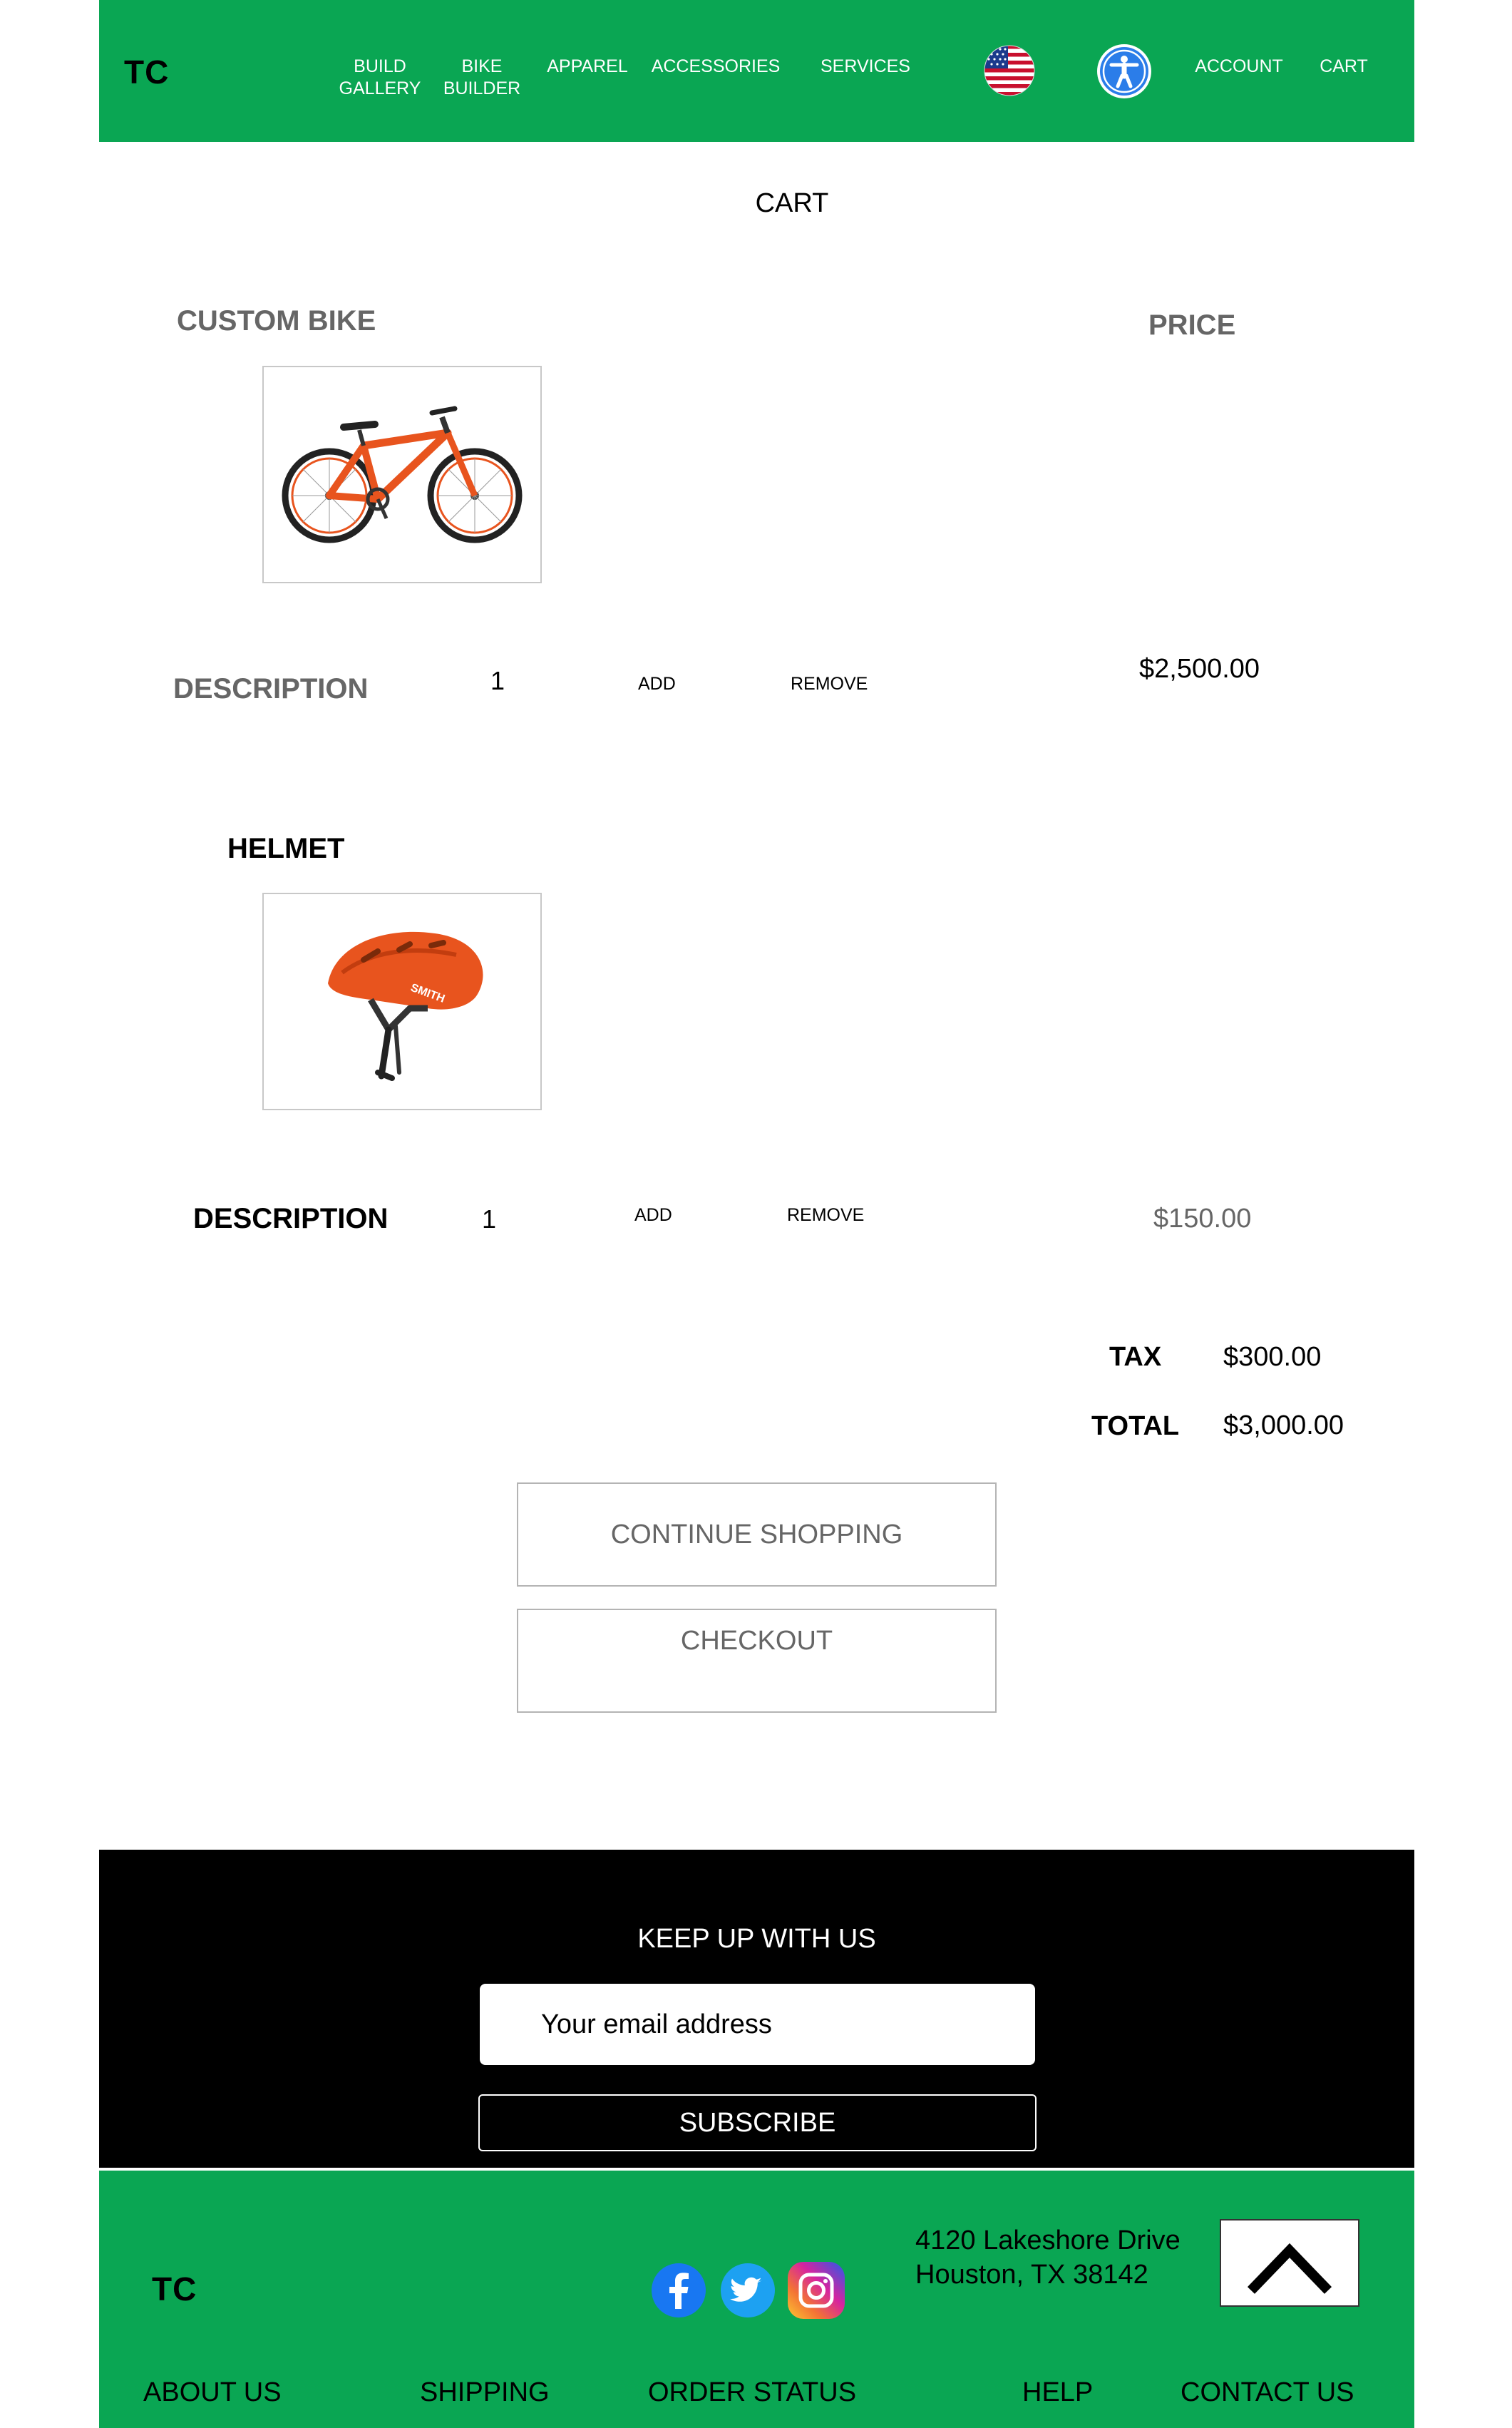  What do you see at coordinates (286, 848) in the screenshot?
I see `item-name-helmet: HELMET` at bounding box center [286, 848].